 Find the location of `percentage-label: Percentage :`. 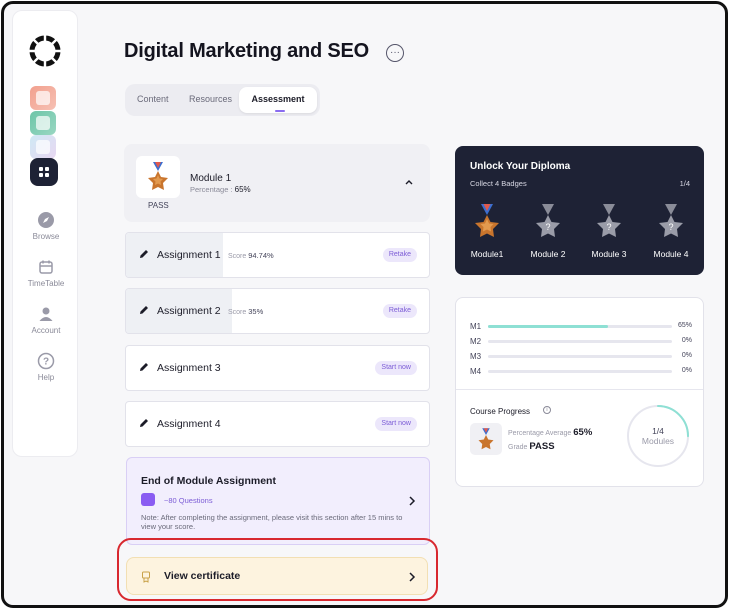

percentage-label: Percentage : is located at coordinates (211, 189).